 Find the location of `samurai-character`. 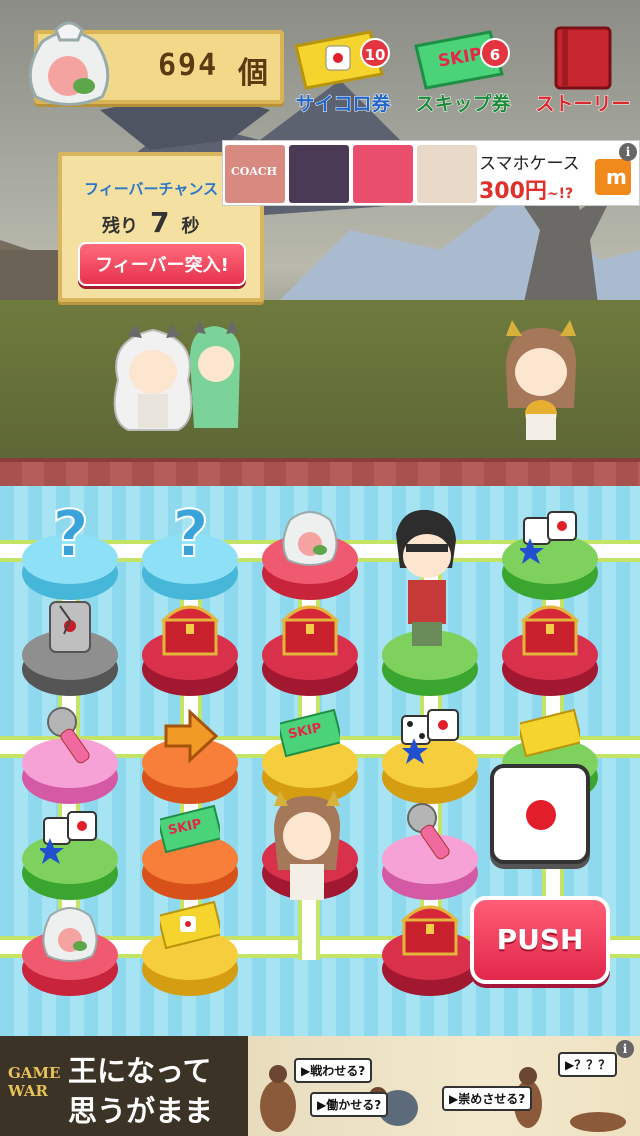

samurai-character is located at coordinates (426, 577).